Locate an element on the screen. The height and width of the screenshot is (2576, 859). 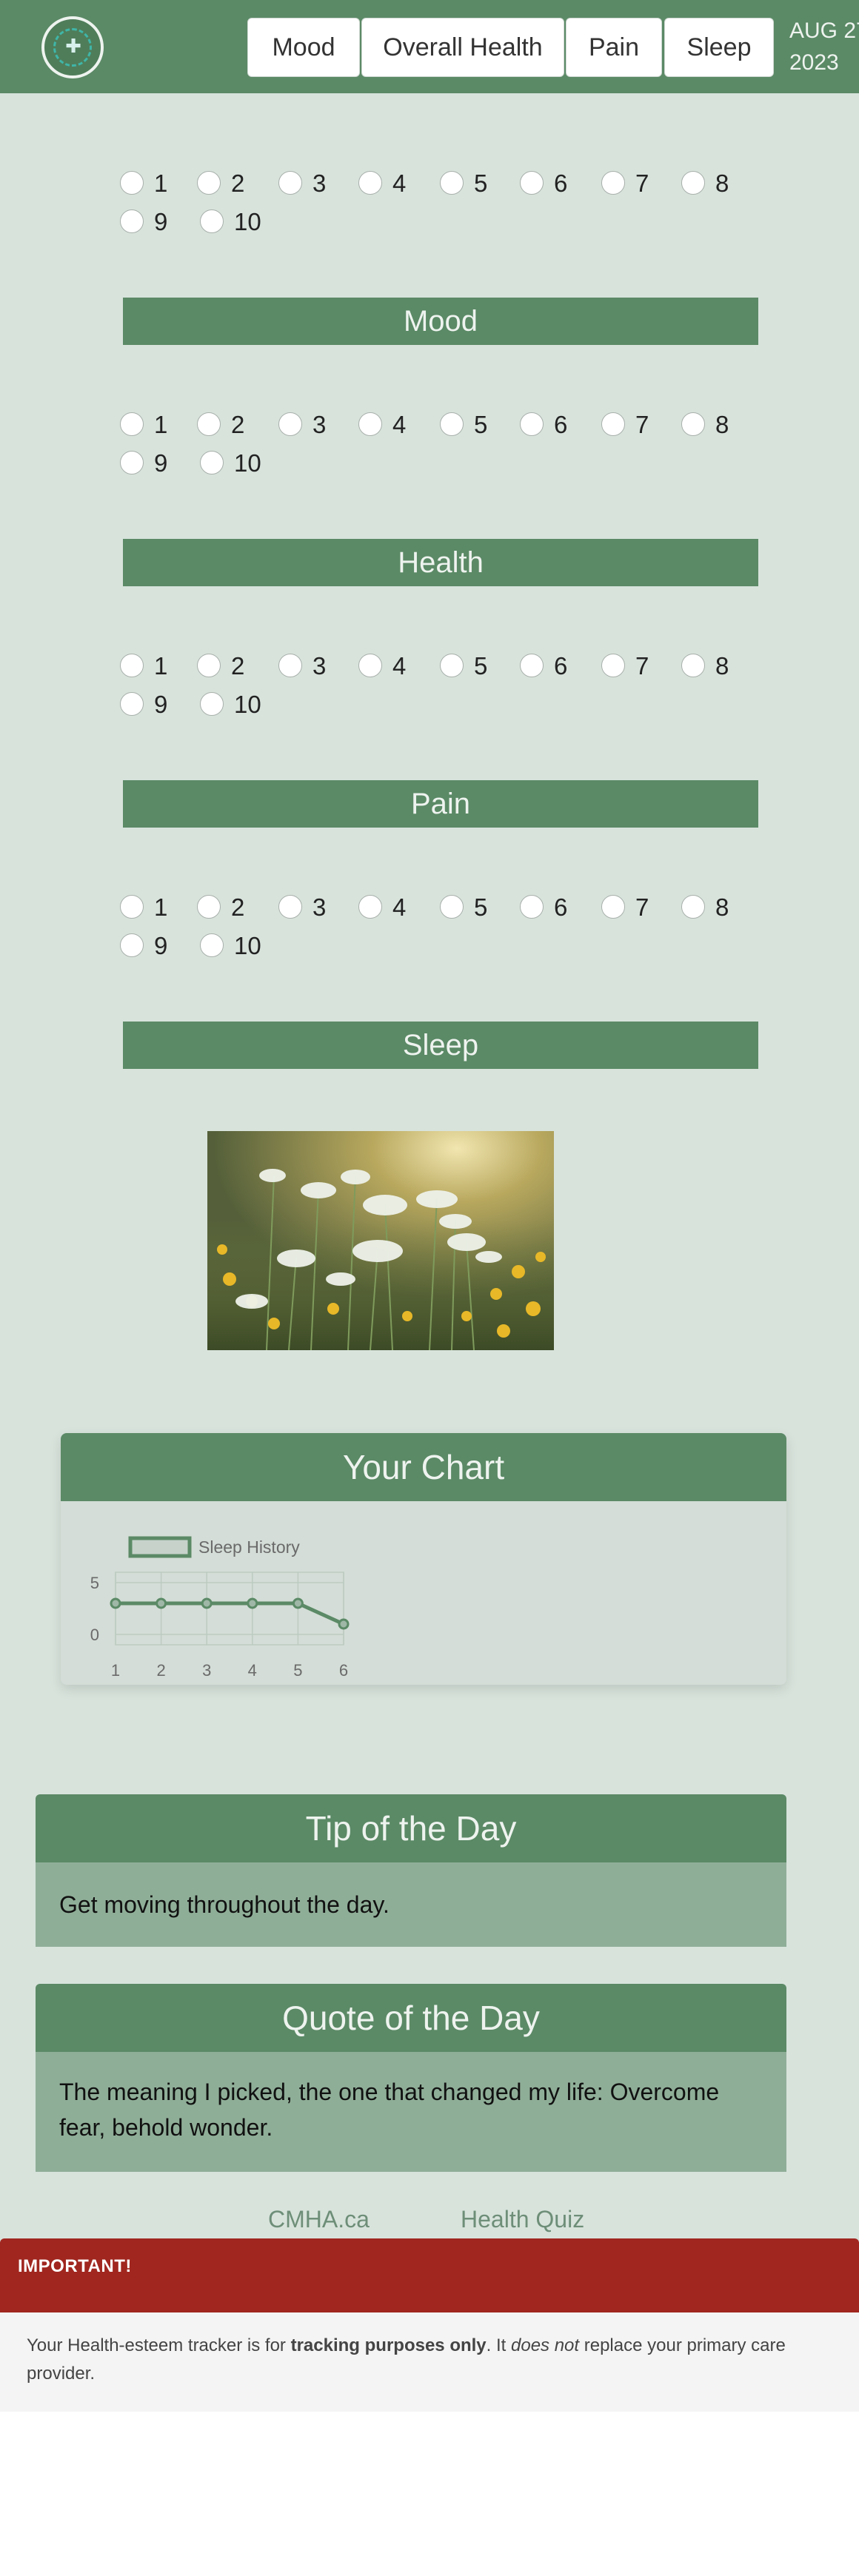
health-rating-option-7: 7 is located at coordinates (634, 425).